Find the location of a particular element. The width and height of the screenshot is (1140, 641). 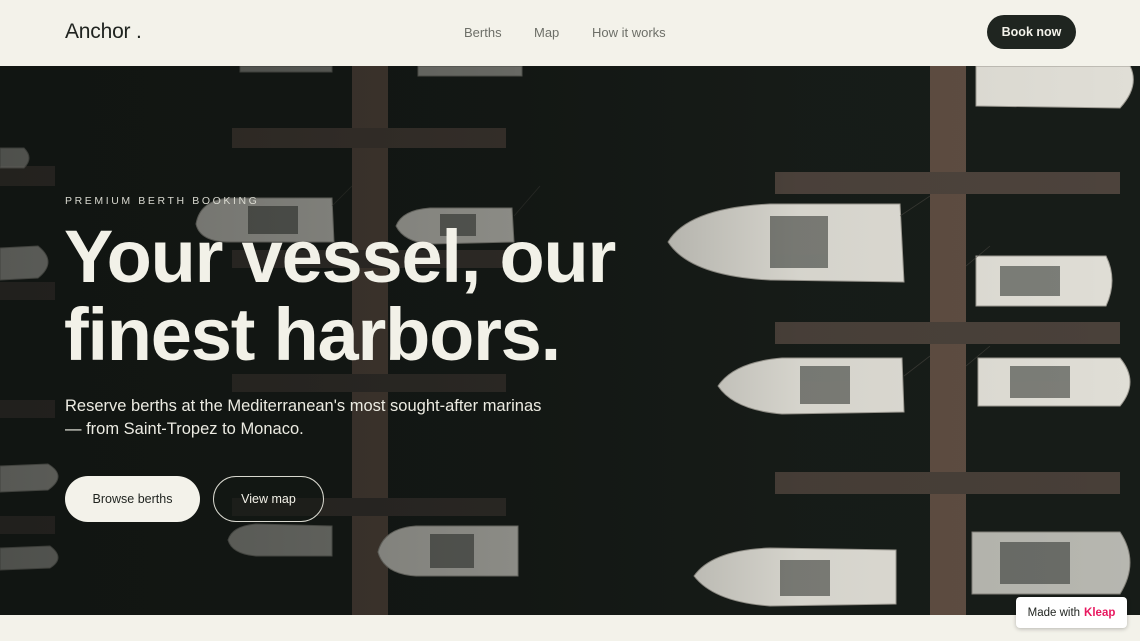

page-footer-strip is located at coordinates (570, 628).